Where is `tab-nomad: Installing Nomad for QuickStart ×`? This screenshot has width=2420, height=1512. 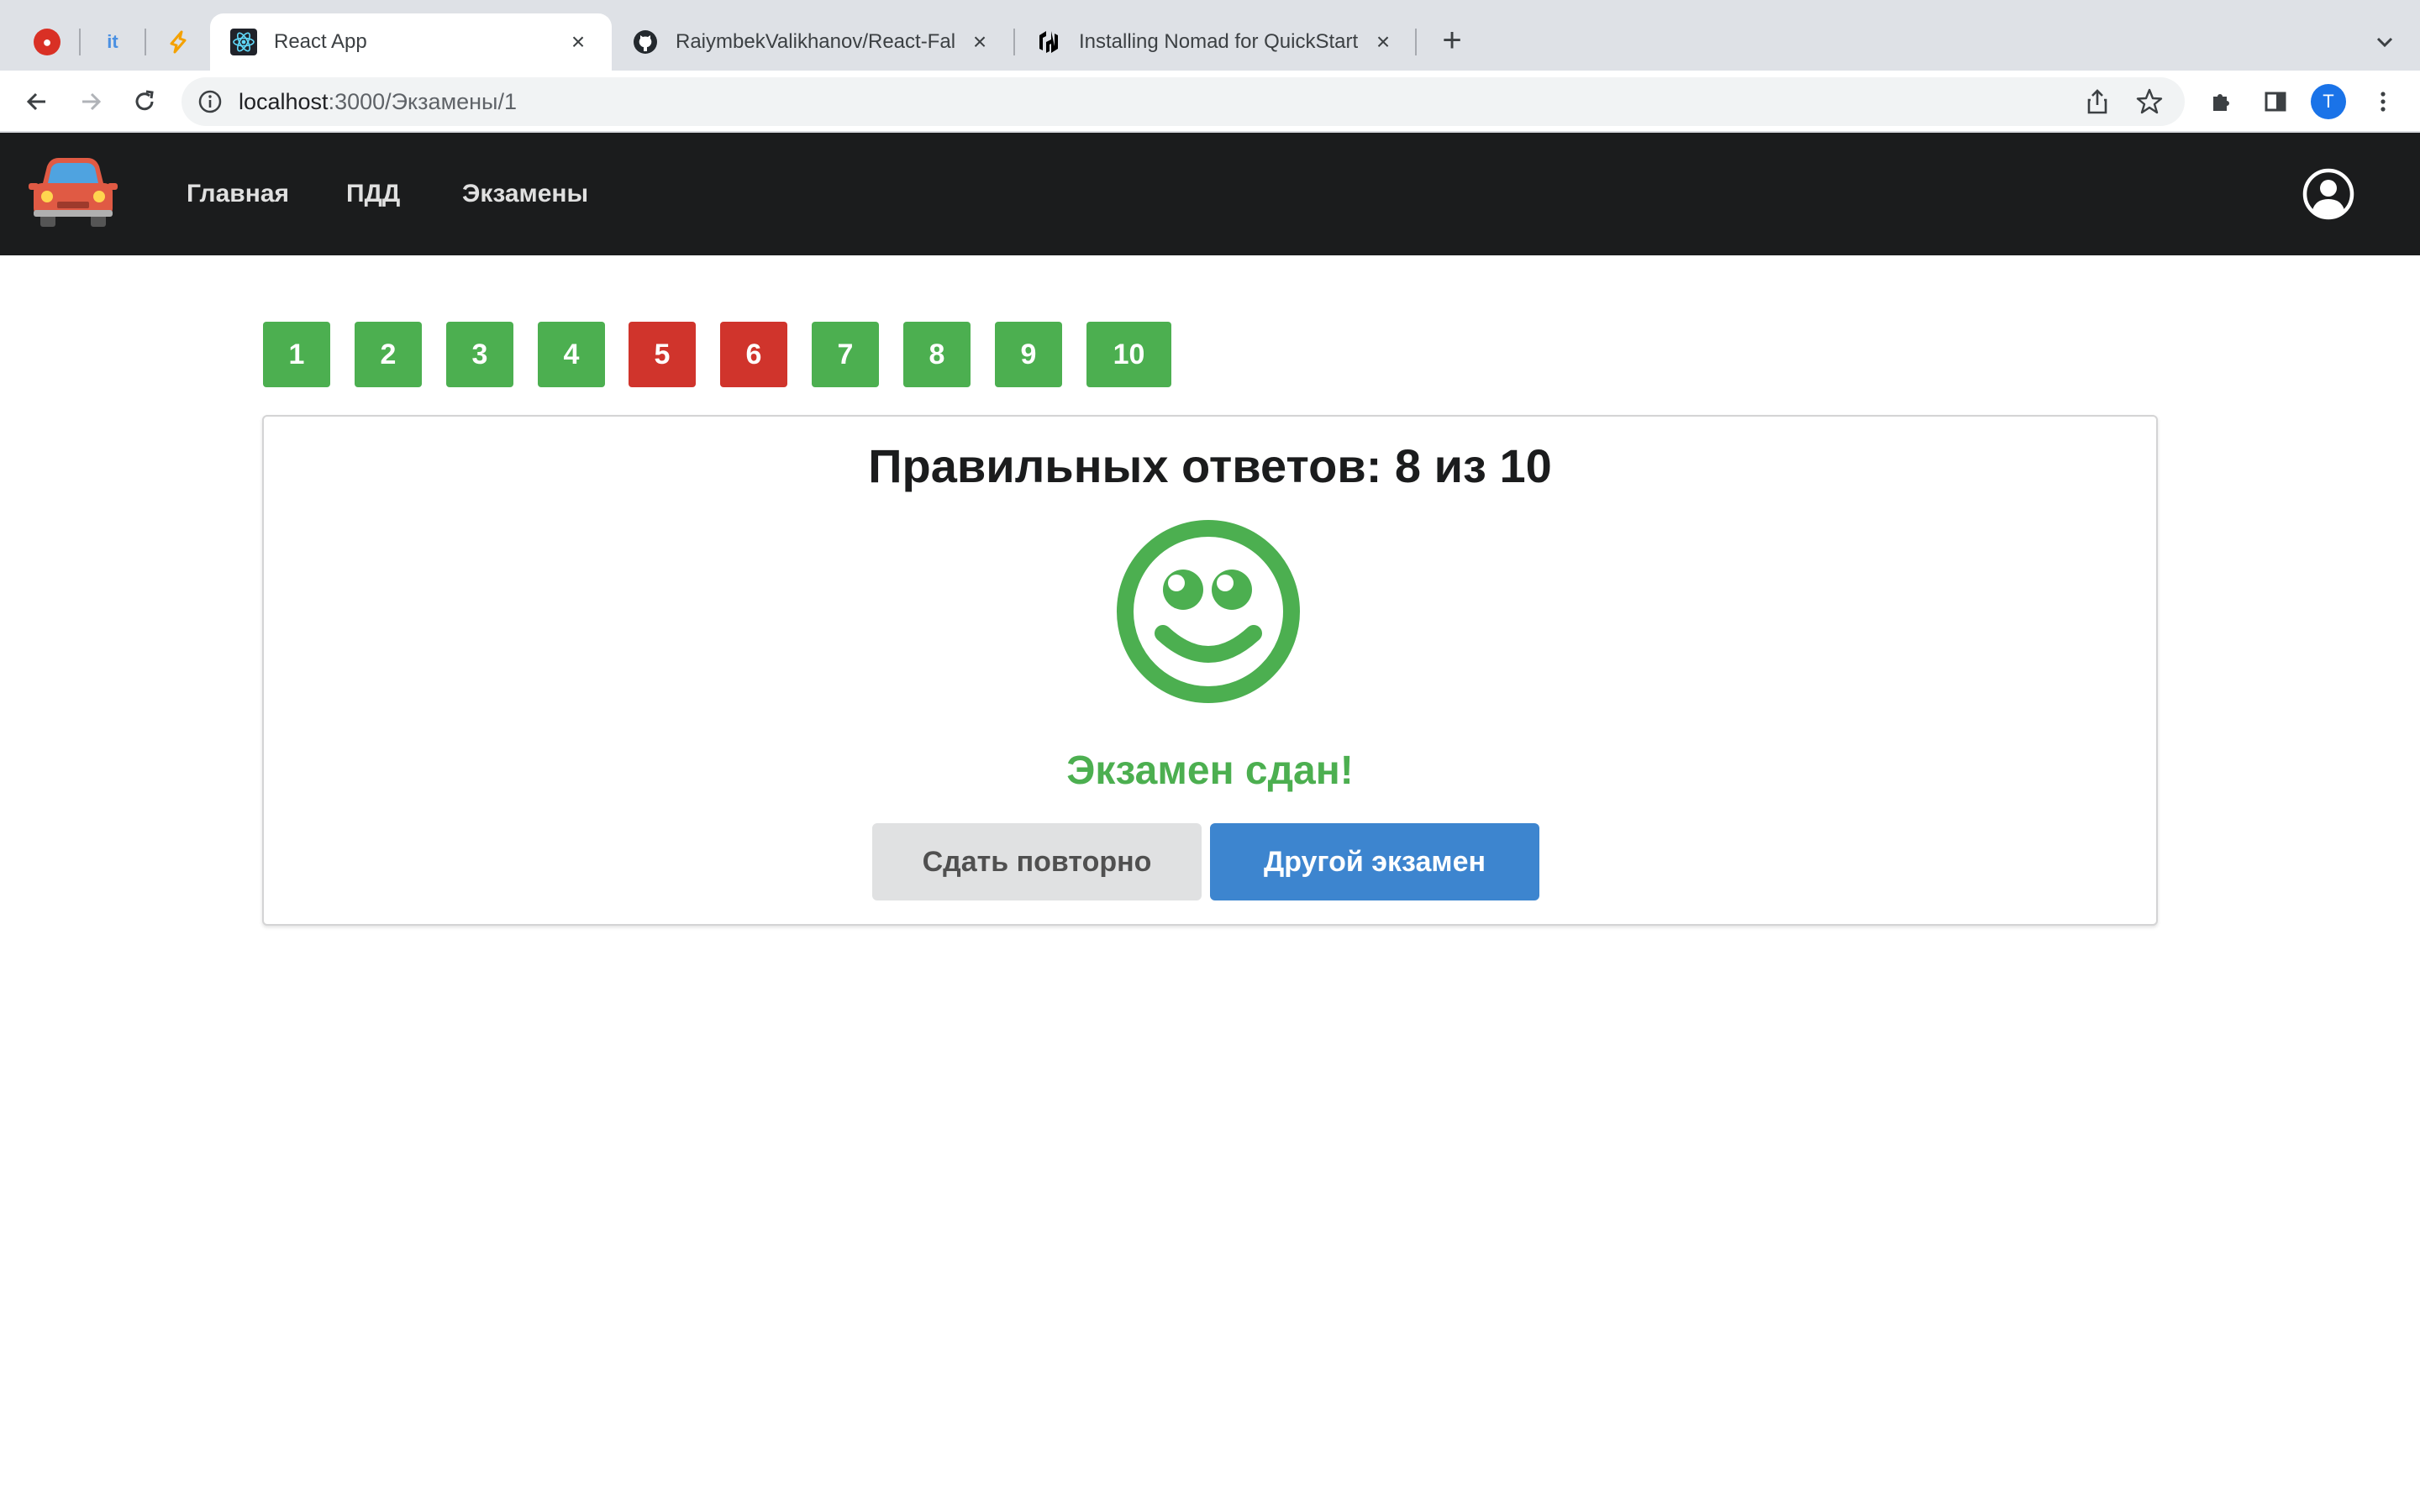 tab-nomad: Installing Nomad for QuickStart × is located at coordinates (1216, 42).